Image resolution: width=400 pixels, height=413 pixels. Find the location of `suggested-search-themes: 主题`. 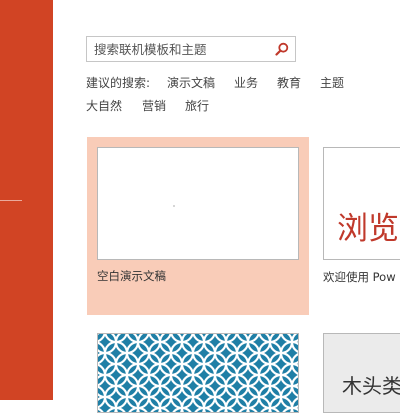

suggested-search-themes: 主题 is located at coordinates (332, 82).